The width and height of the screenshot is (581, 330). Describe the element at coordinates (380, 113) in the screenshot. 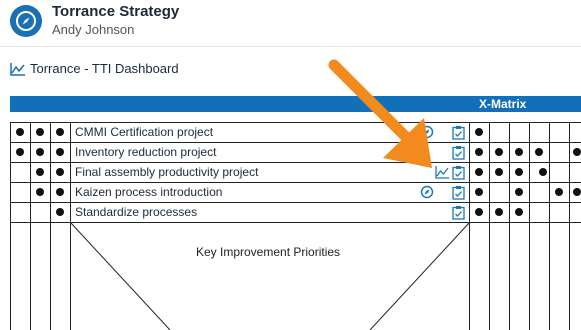

I see `annotation-arrow-icon` at that location.